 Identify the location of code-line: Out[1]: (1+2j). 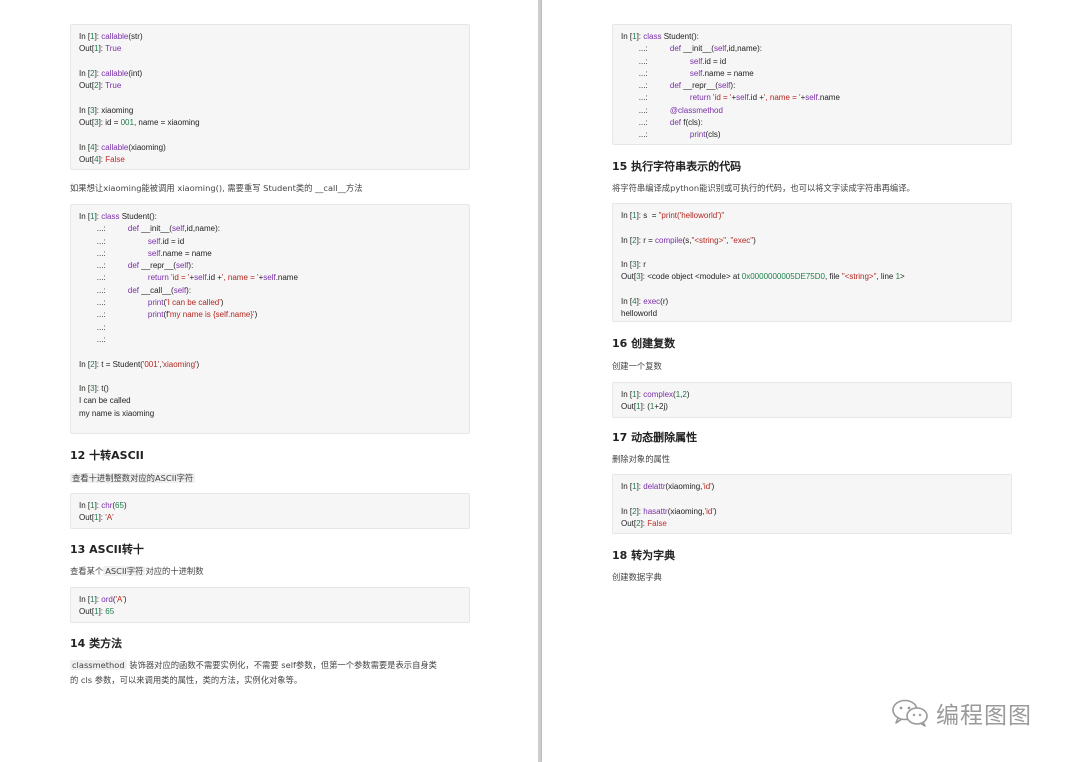
(644, 407).